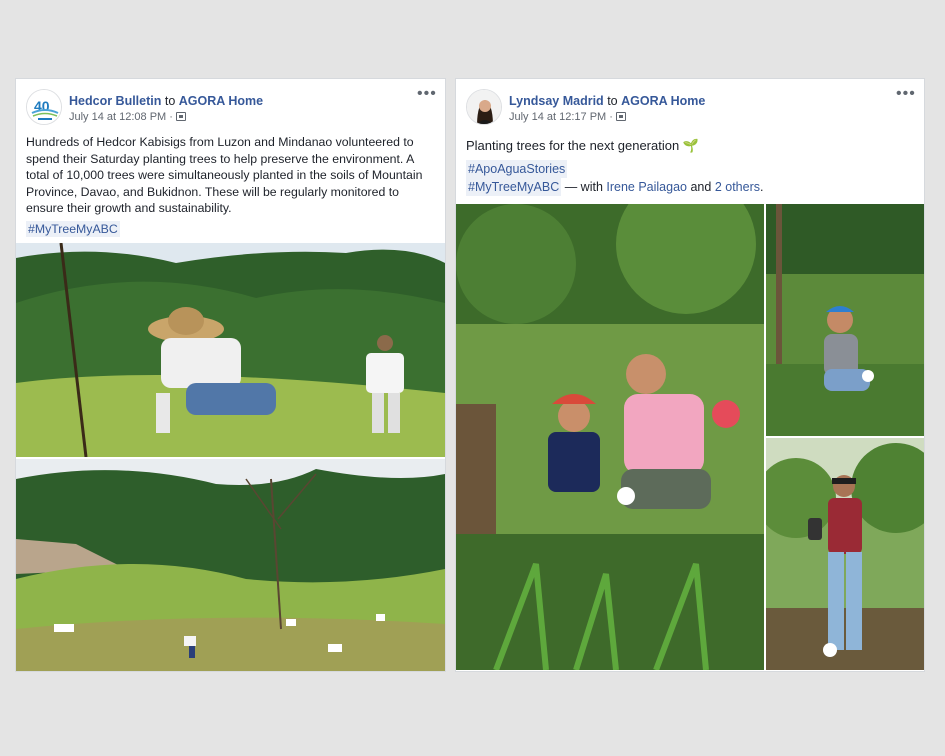 This screenshot has height=756, width=945. Describe the element at coordinates (557, 117) in the screenshot. I see `post-timestamp: July 14 at 12:17 PM` at that location.